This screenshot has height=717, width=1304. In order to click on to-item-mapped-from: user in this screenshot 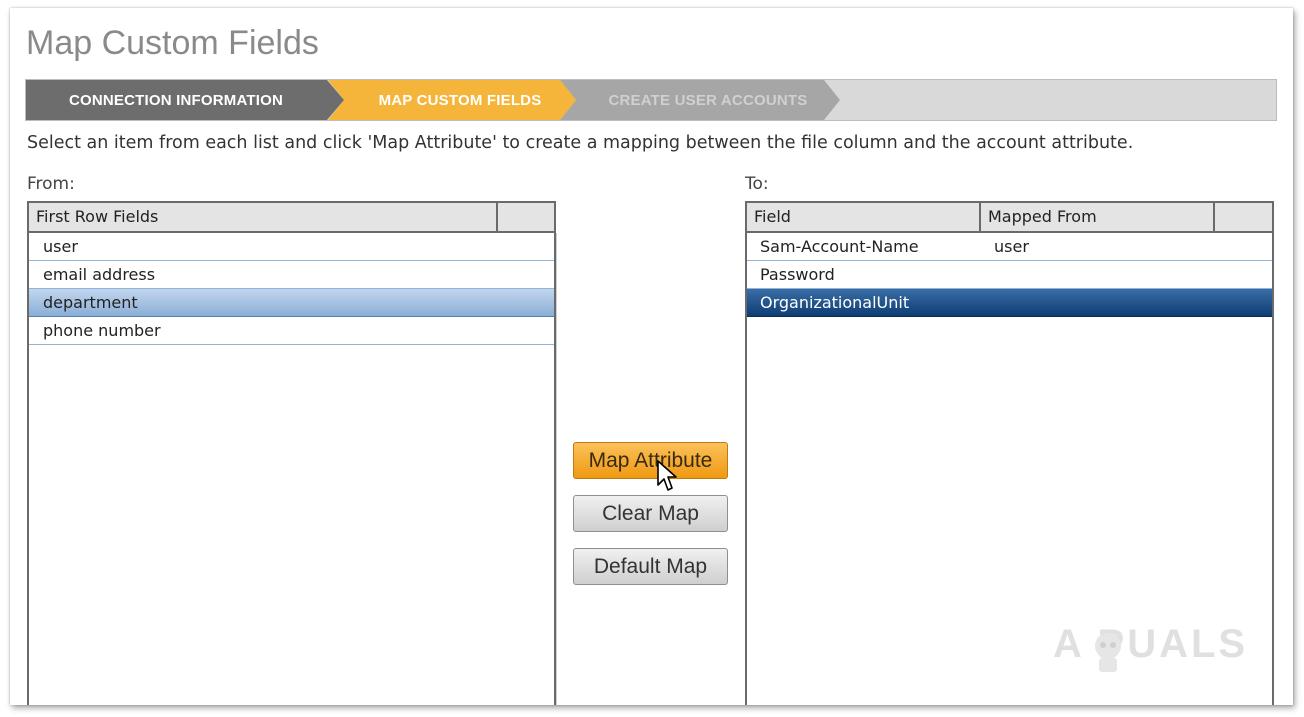, I will do `click(1011, 246)`.